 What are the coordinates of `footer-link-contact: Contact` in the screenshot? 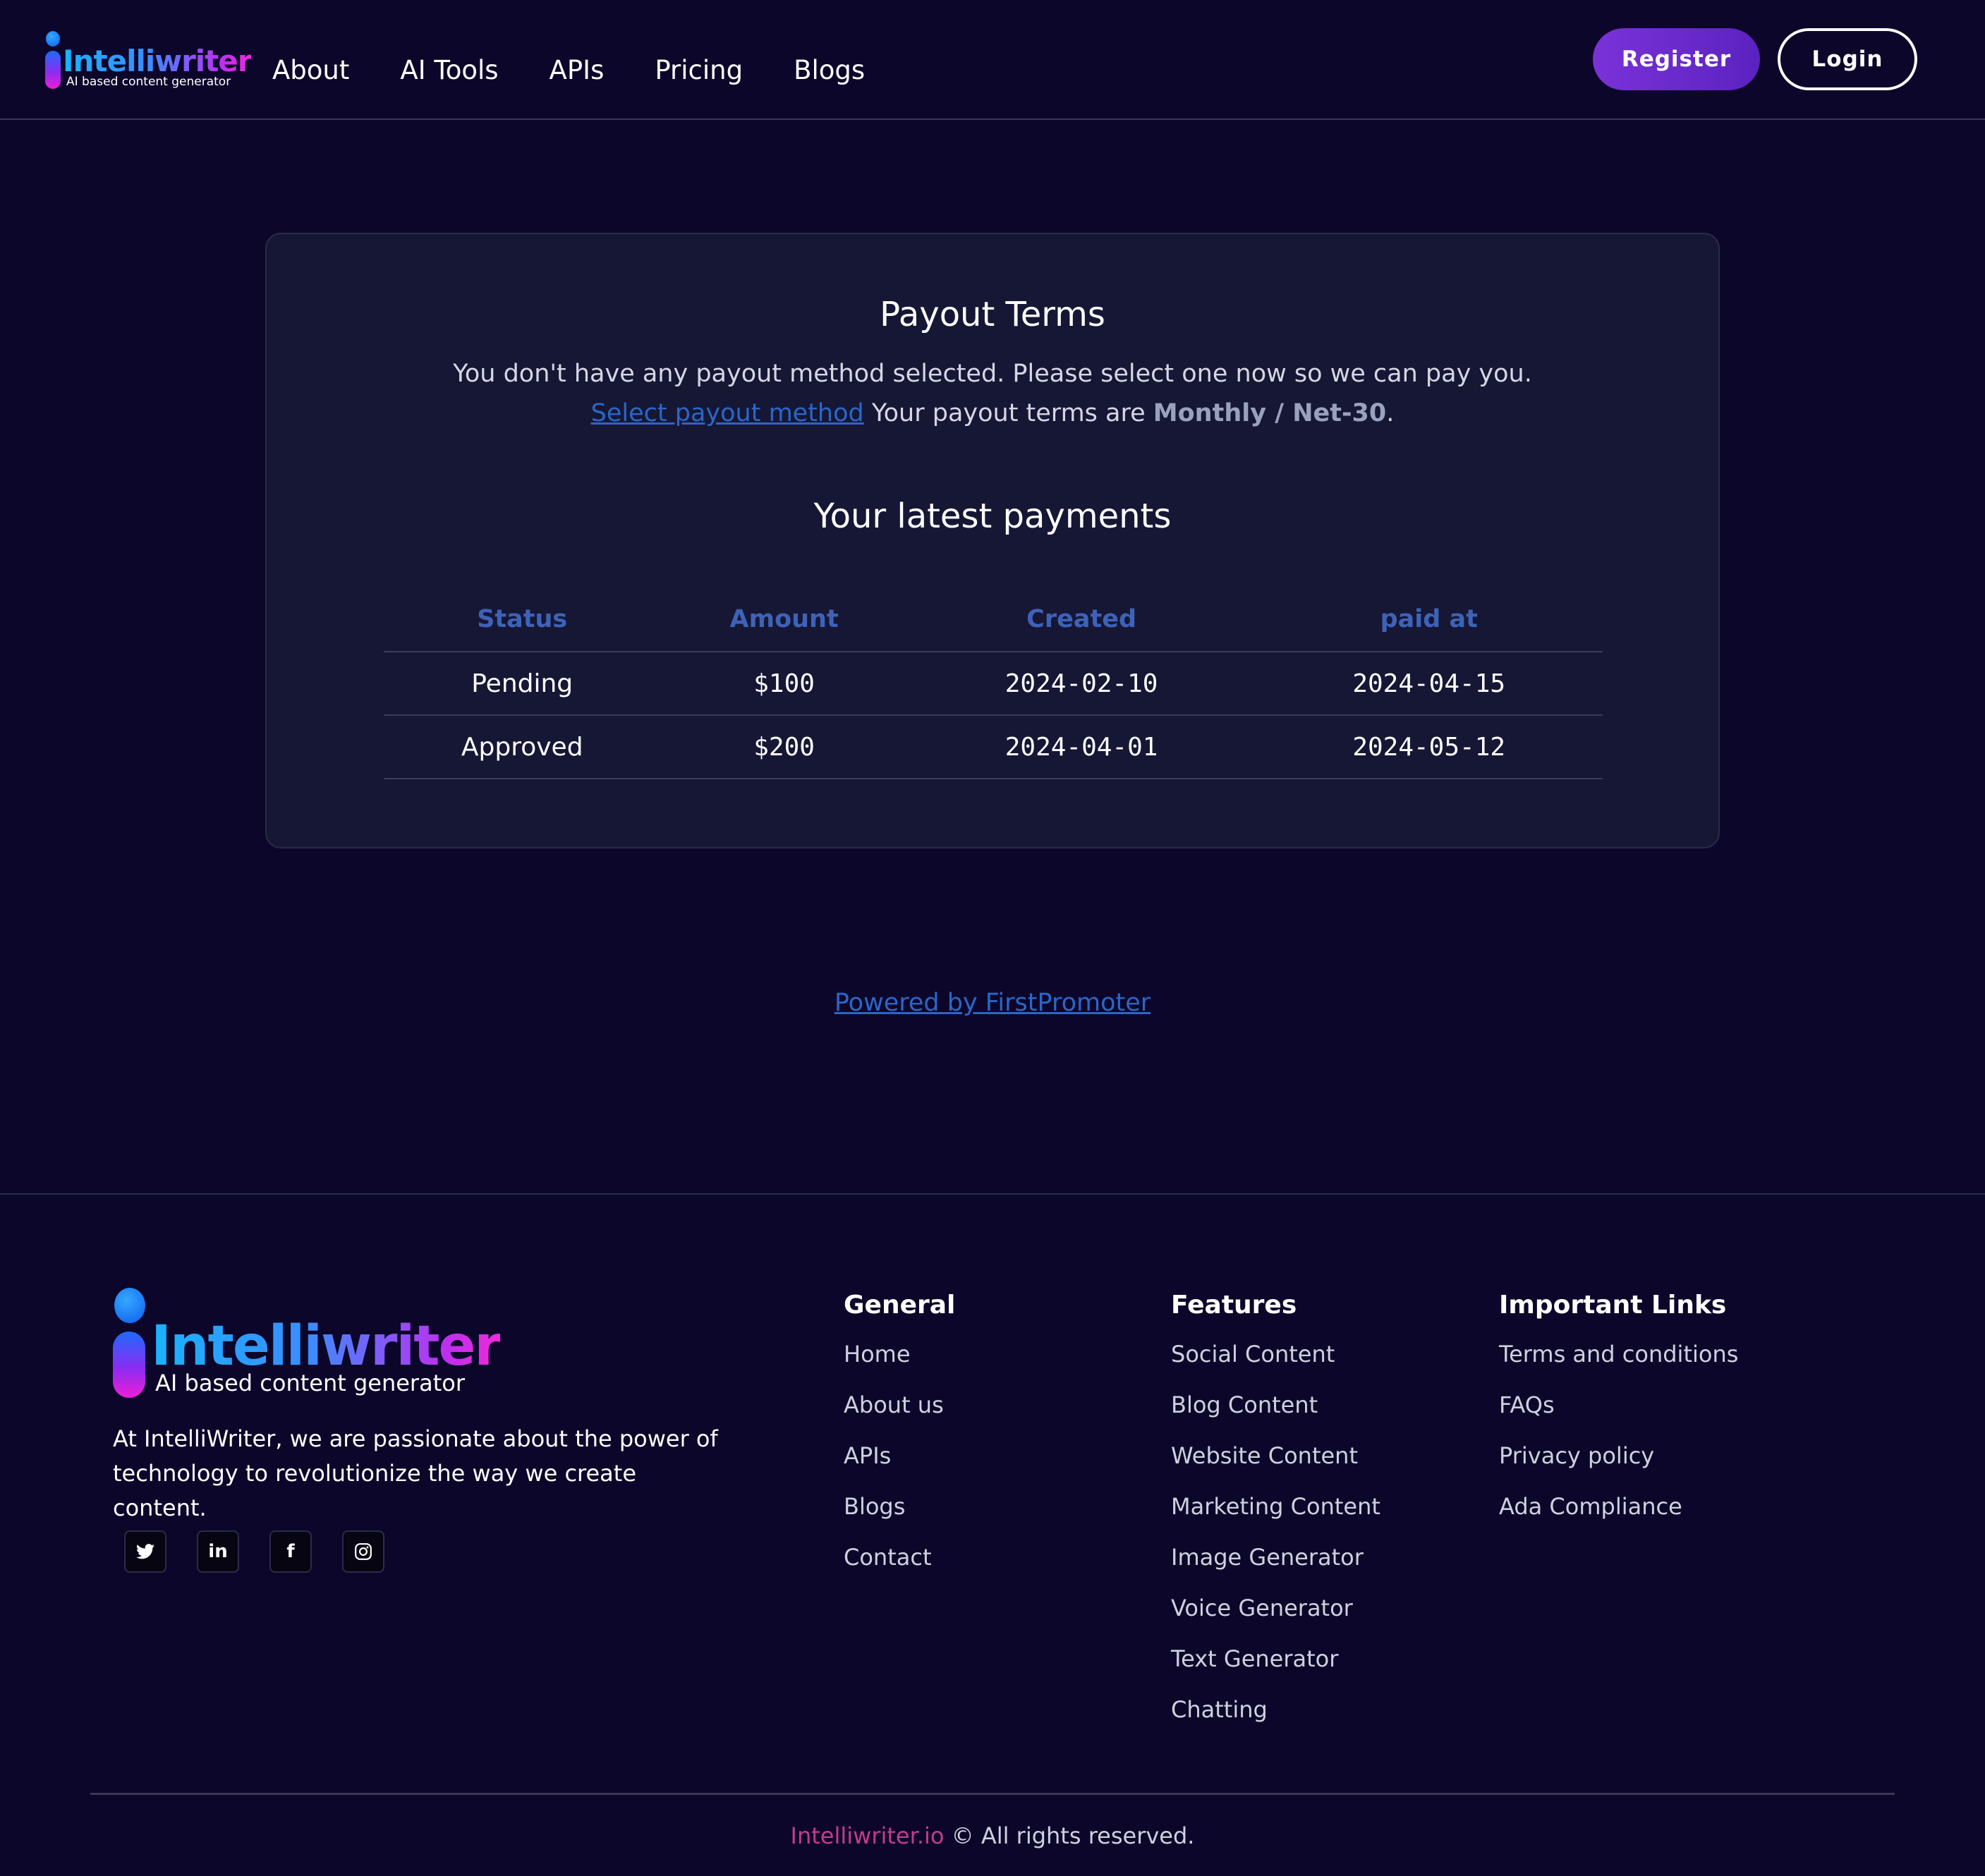 It's located at (900, 1569).